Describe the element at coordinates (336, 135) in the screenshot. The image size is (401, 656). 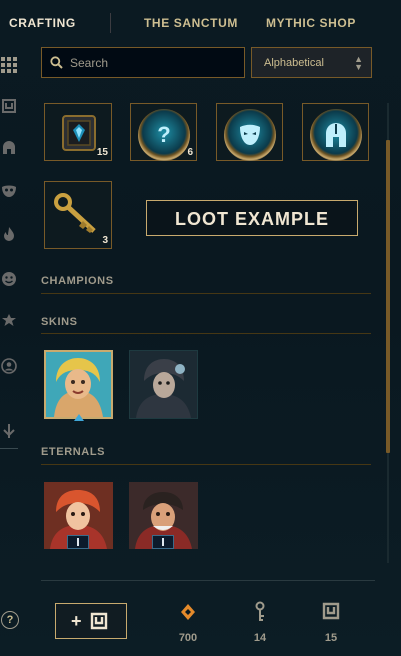
I see `helmet-orb-icon` at that location.